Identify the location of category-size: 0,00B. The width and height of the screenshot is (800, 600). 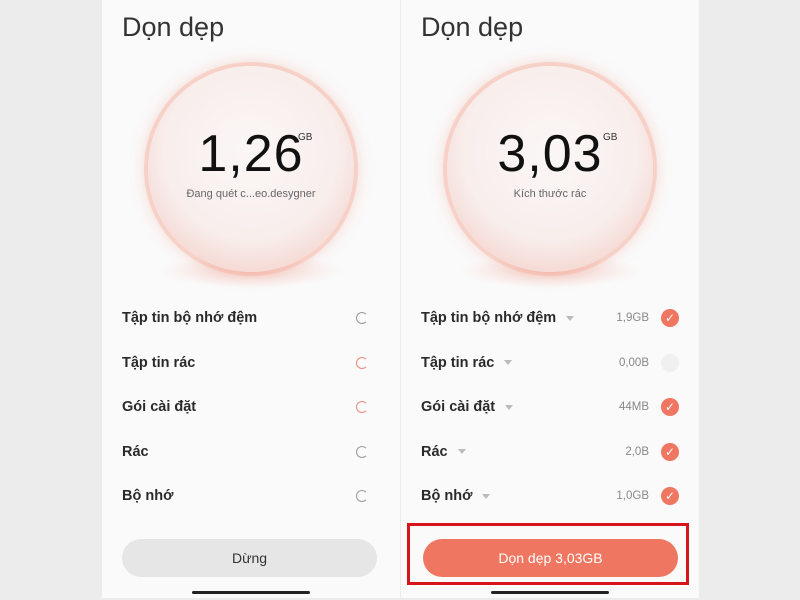
(633, 362).